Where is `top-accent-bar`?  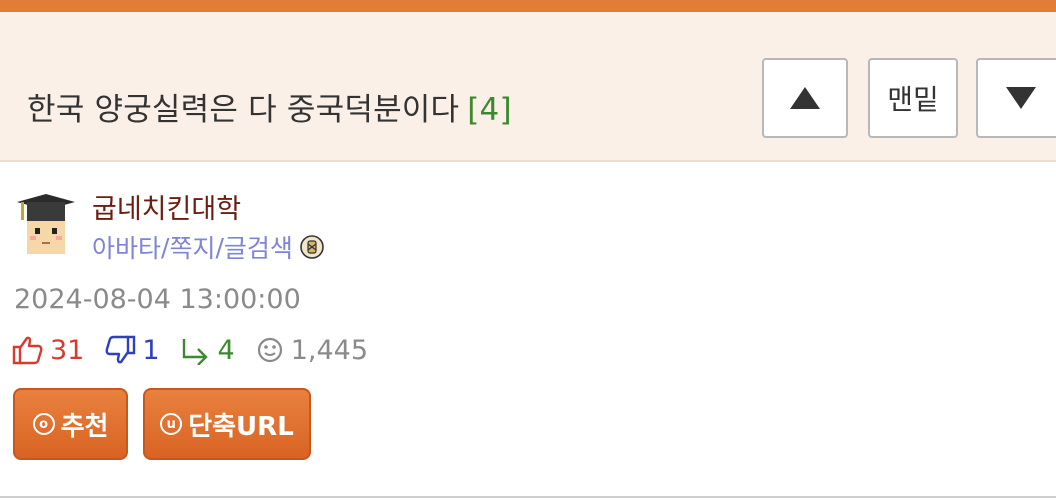 top-accent-bar is located at coordinates (528, 6).